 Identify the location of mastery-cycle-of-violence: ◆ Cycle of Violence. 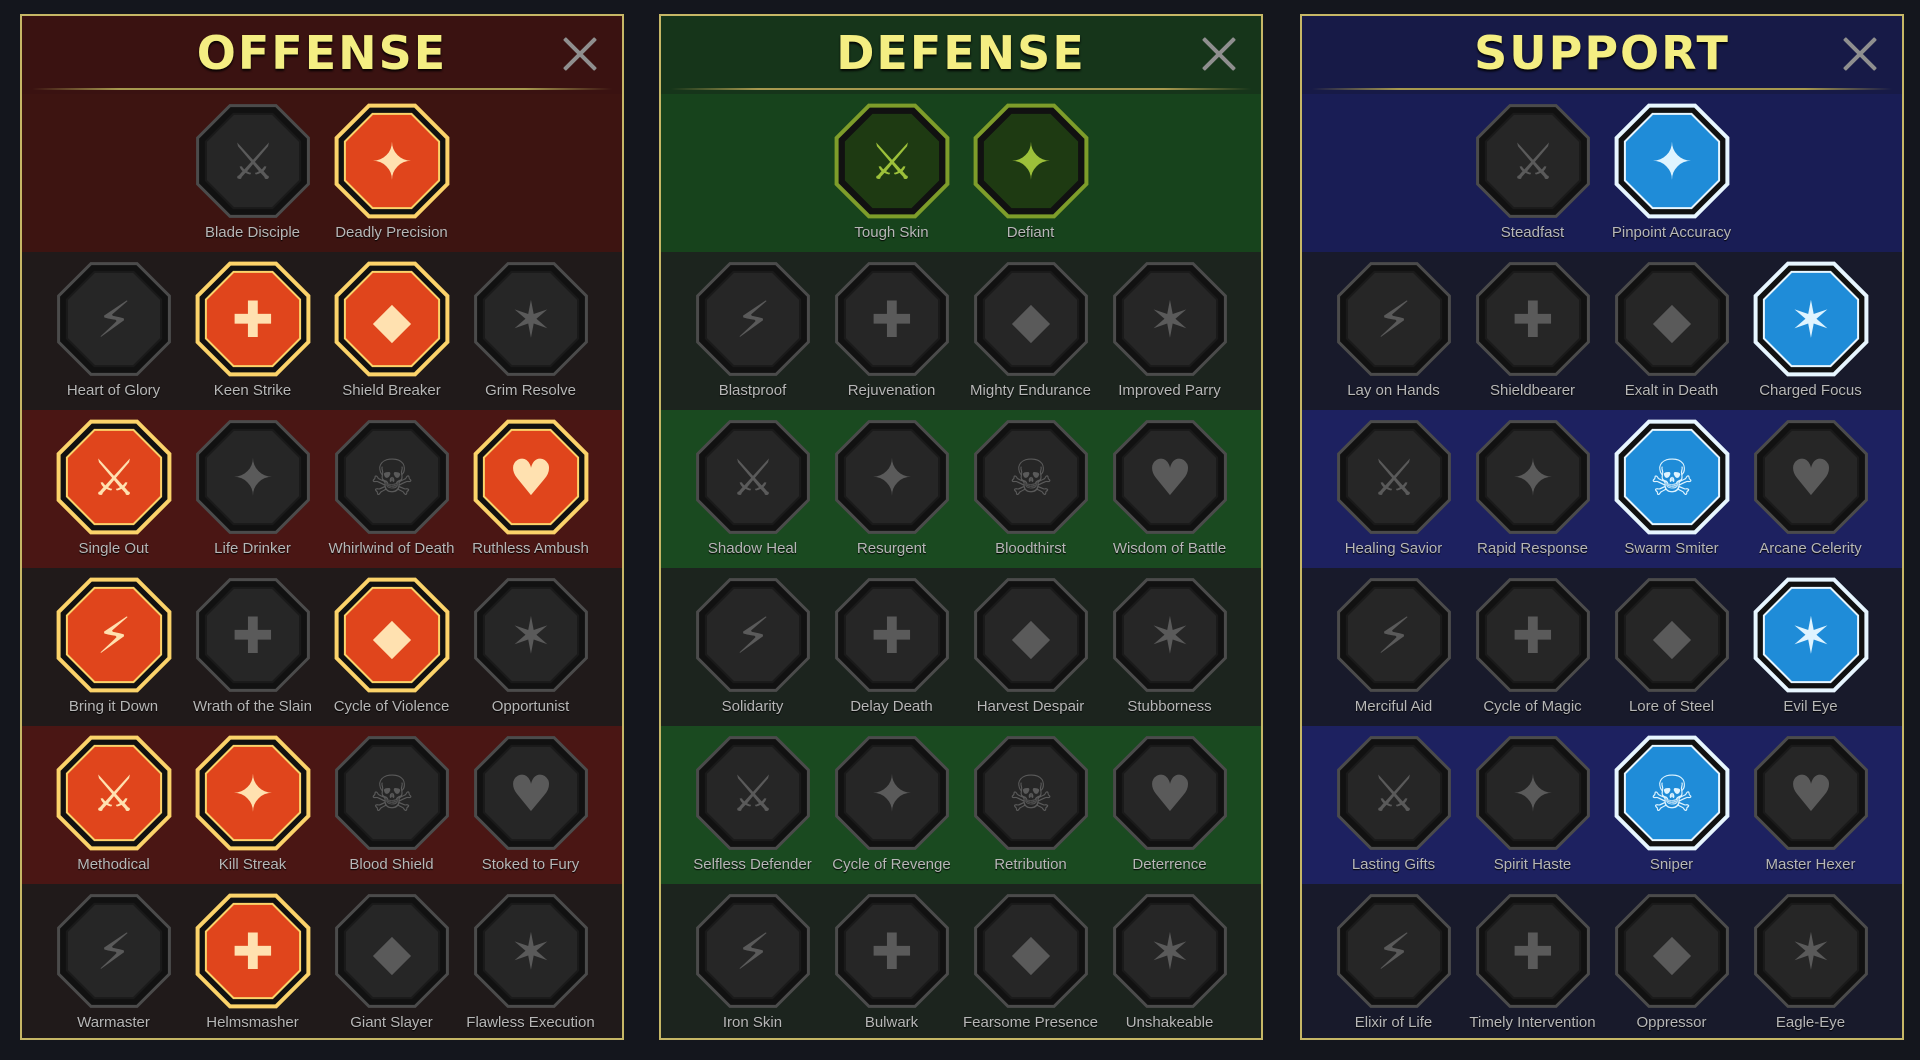
(391, 644).